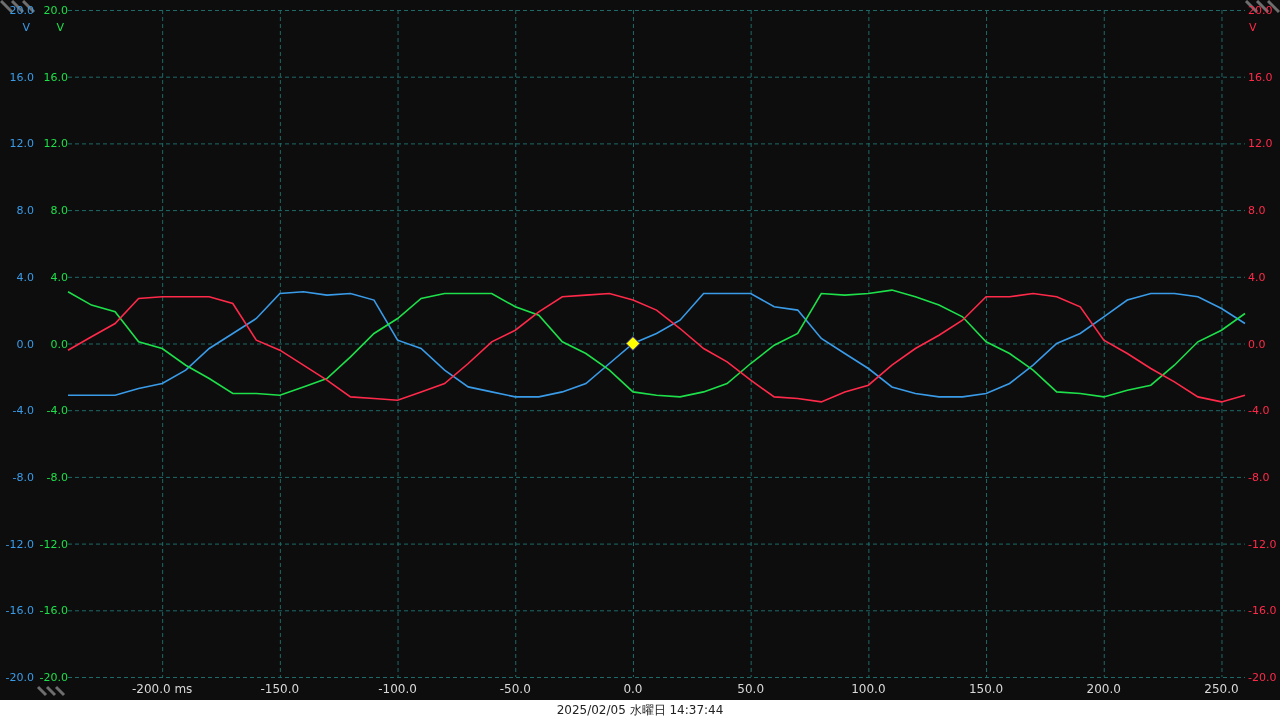  I want to click on axis-tick-label: 150.0, so click(986, 689).